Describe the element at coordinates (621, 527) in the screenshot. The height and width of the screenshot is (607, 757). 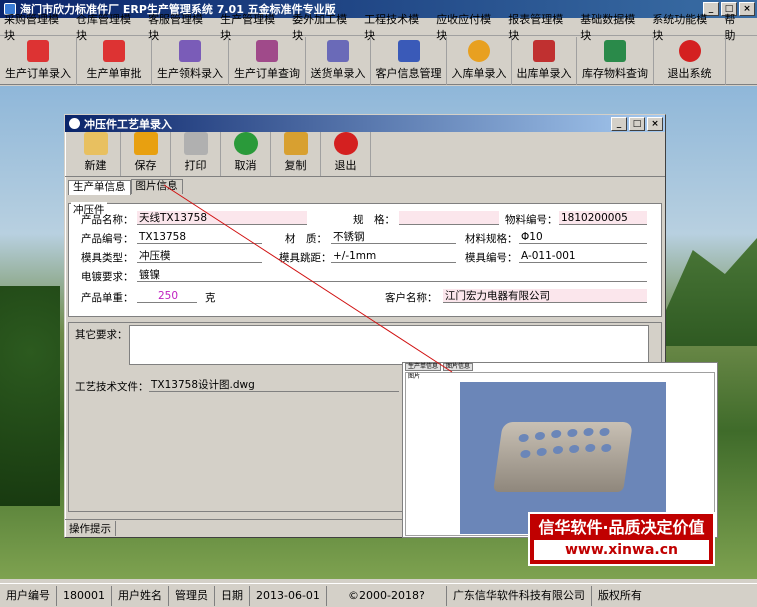
I see `promo-slogan: 信华软件·品质决定价值` at that location.